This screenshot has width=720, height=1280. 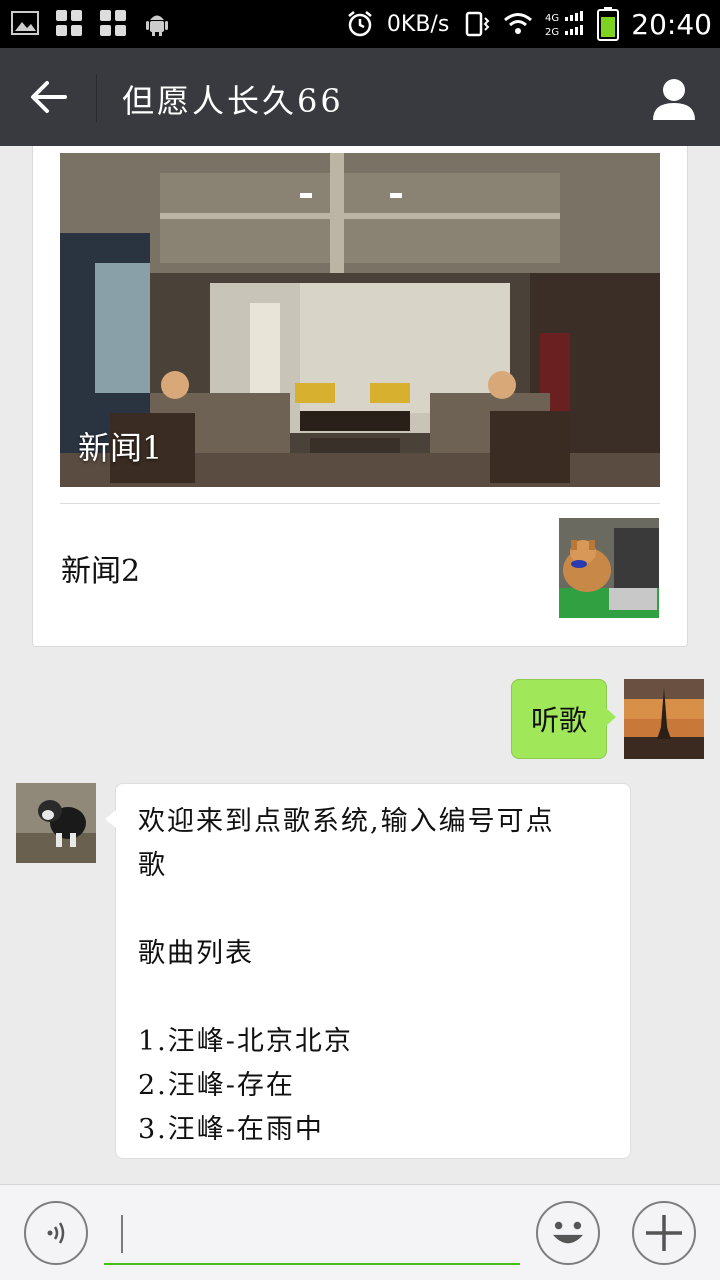 What do you see at coordinates (478, 24) in the screenshot?
I see `vibrate-icon` at bounding box center [478, 24].